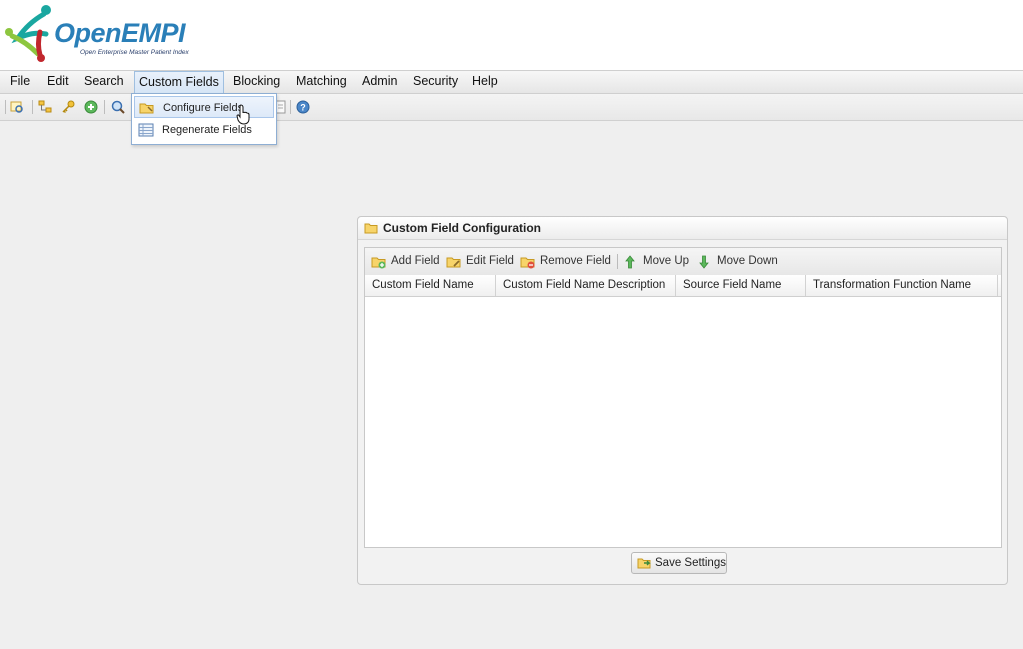 This screenshot has height=649, width=1023. I want to click on remove-field-label: Remove Field, so click(575, 261).